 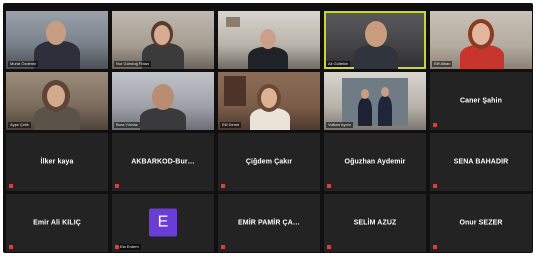 I want to click on participant-tile-camera-off: Caner Şahin, so click(x=481, y=101).